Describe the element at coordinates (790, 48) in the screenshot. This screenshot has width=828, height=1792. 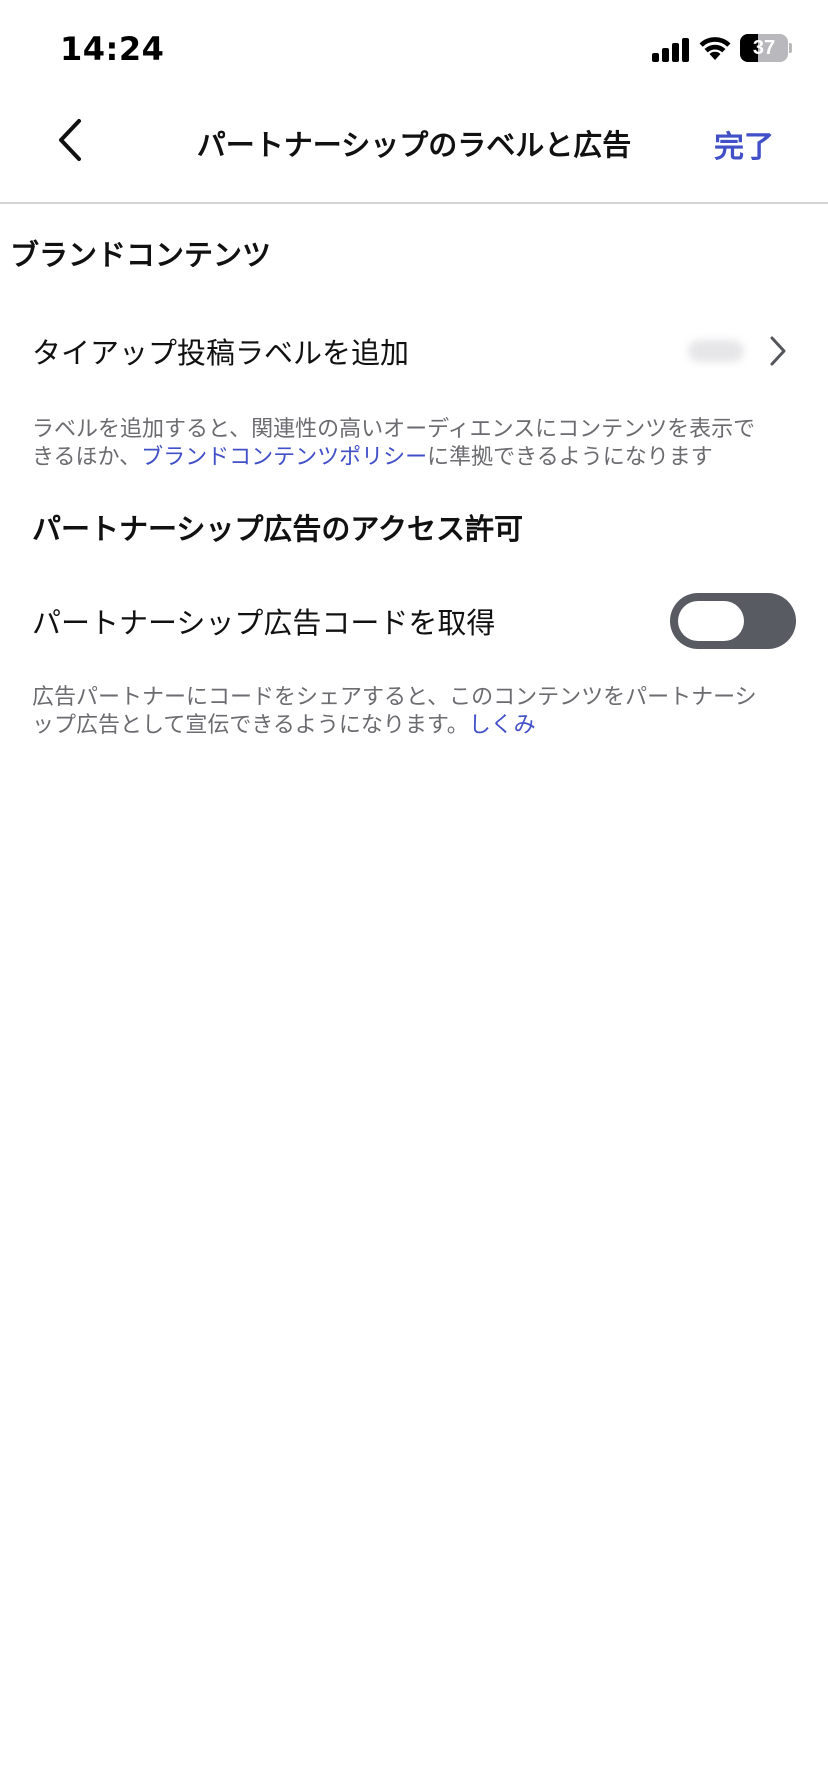
I see `battery-nub` at that location.